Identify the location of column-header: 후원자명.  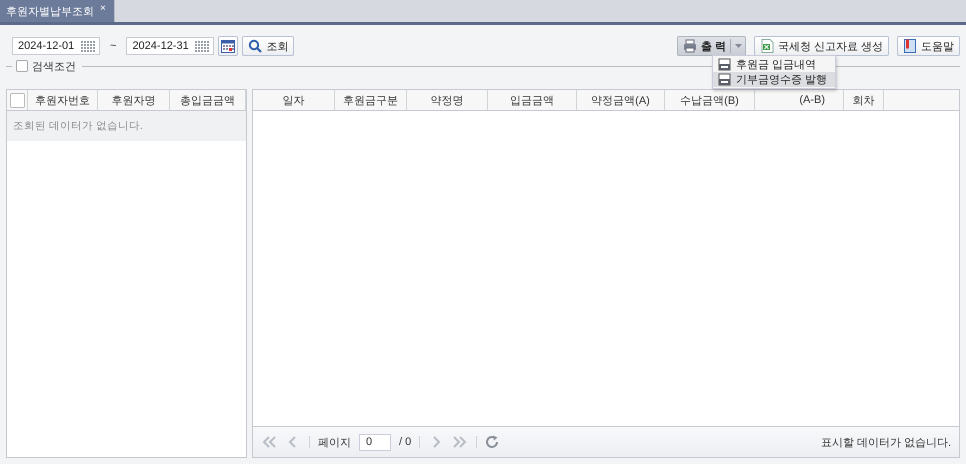
(134, 100).